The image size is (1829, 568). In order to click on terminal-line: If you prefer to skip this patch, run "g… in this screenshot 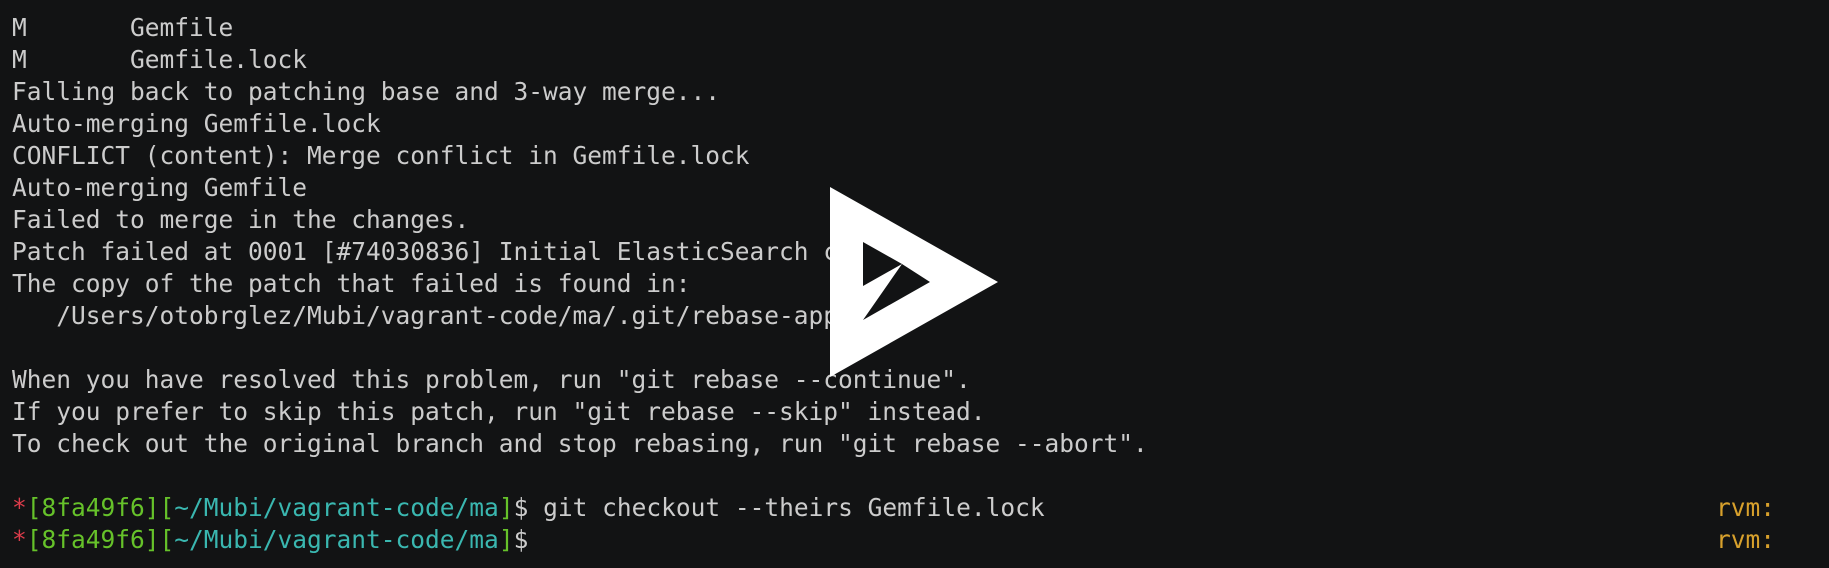, I will do `click(499, 411)`.